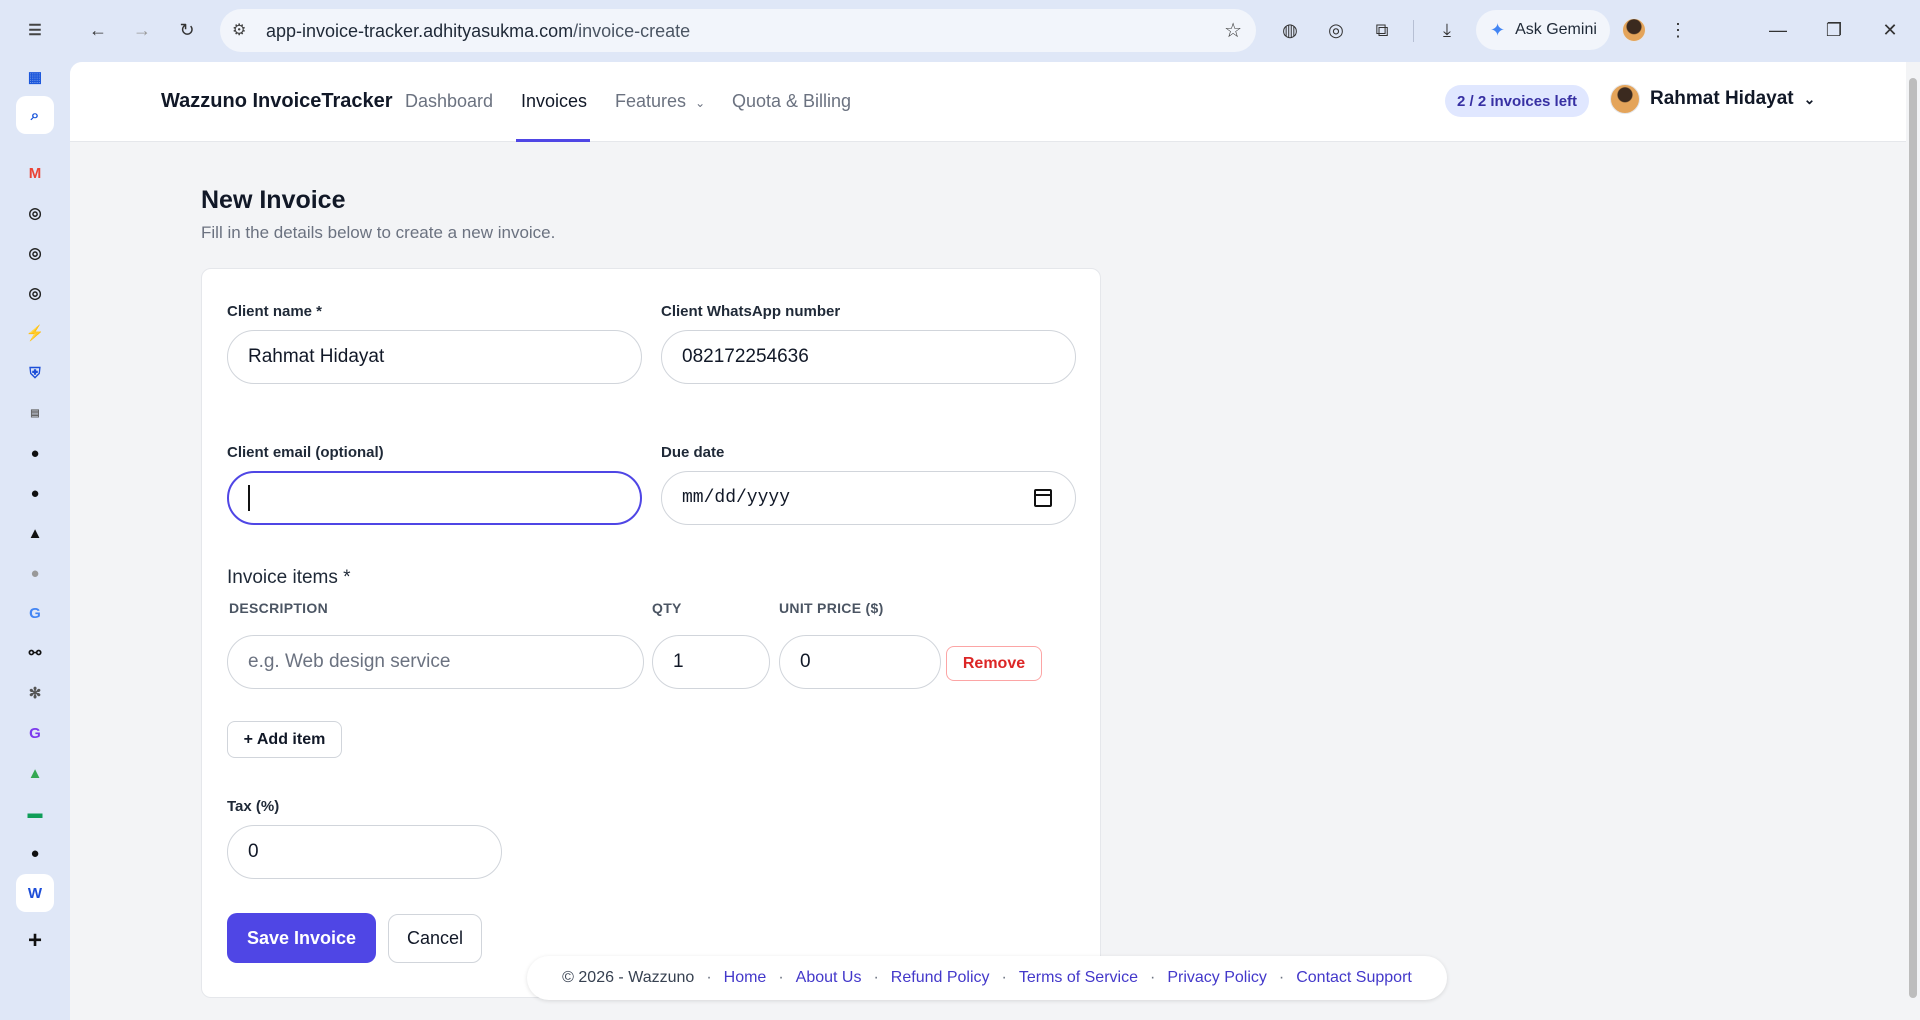  I want to click on url-path: /invoice-create, so click(632, 31).